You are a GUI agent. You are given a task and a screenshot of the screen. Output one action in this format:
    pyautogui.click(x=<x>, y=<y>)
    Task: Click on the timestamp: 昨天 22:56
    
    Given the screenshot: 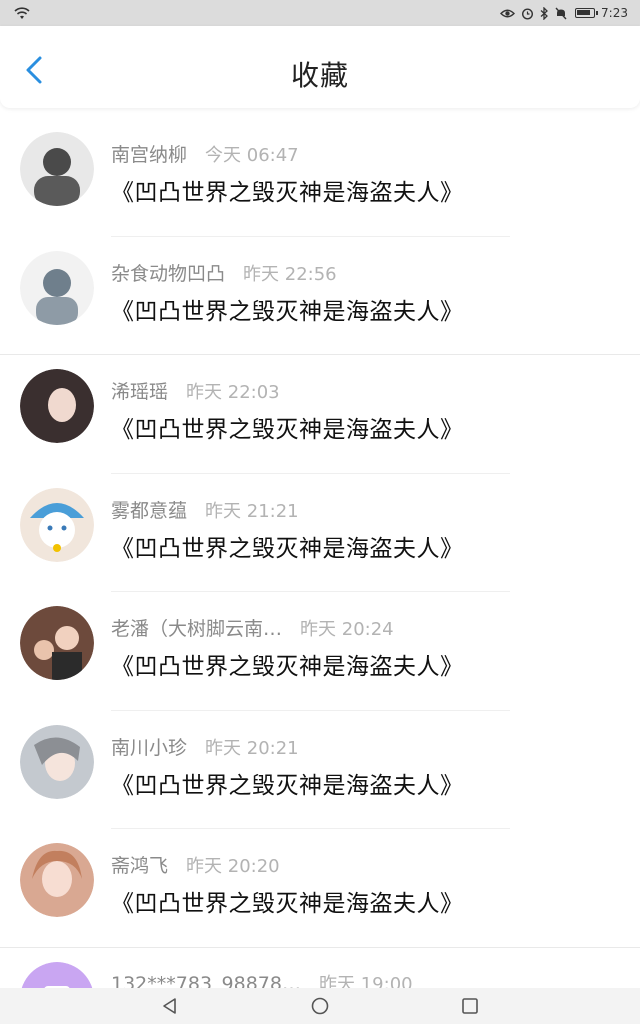 What is the action you would take?
    pyautogui.click(x=290, y=274)
    